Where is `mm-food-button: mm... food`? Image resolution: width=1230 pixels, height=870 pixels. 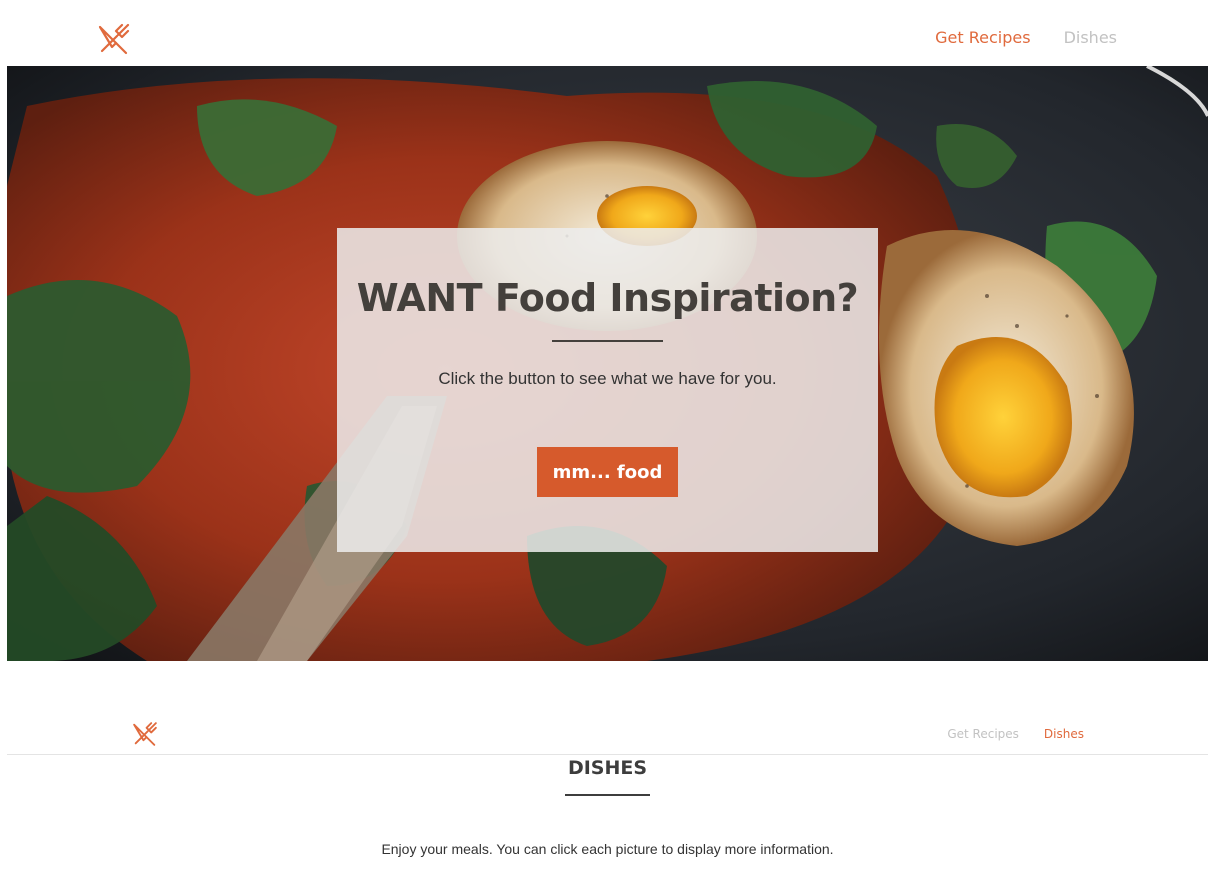
mm-food-button: mm... food is located at coordinates (607, 472).